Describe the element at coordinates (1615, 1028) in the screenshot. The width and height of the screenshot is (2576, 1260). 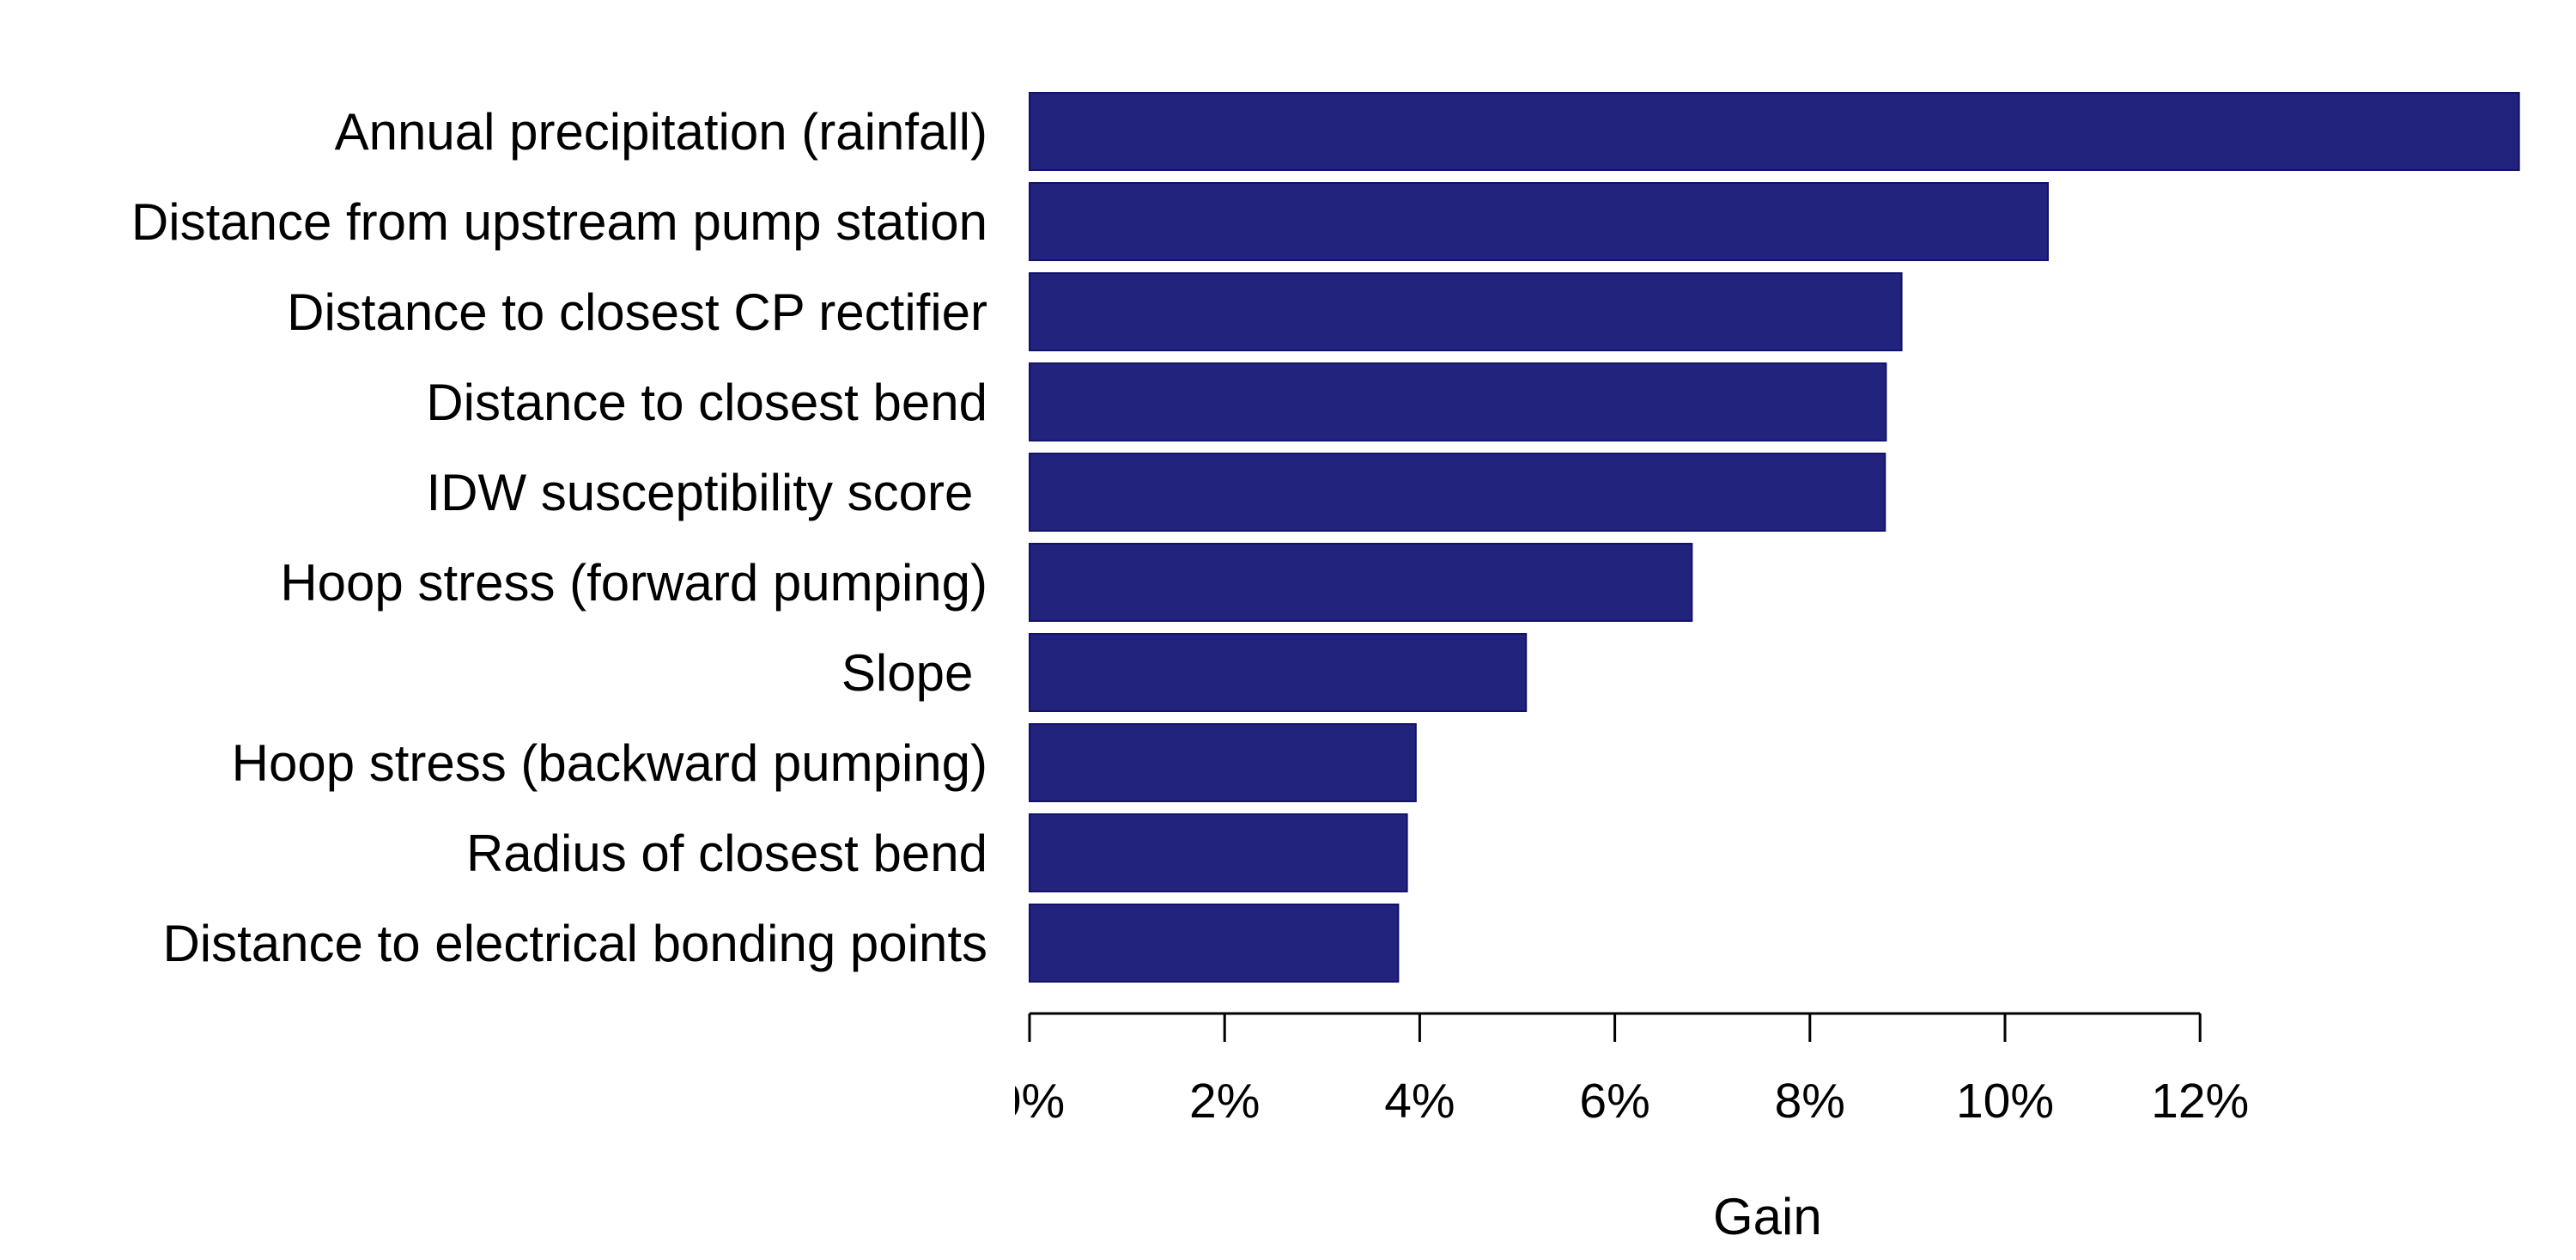
I see `x-axis-ticks` at that location.